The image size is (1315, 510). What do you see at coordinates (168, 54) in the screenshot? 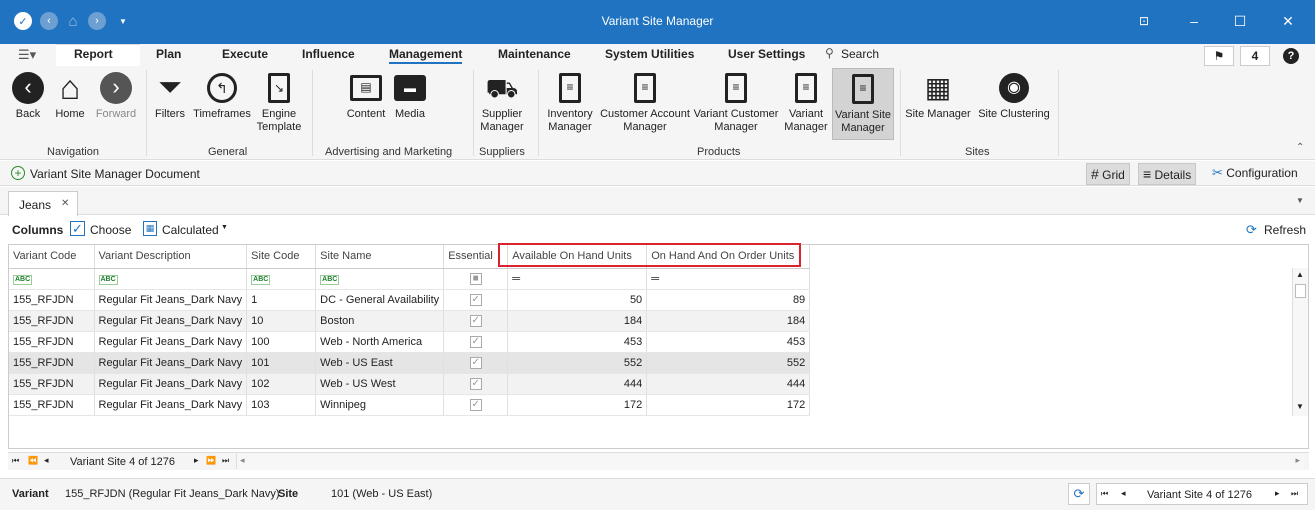
I see `menu-plan: Plan` at bounding box center [168, 54].